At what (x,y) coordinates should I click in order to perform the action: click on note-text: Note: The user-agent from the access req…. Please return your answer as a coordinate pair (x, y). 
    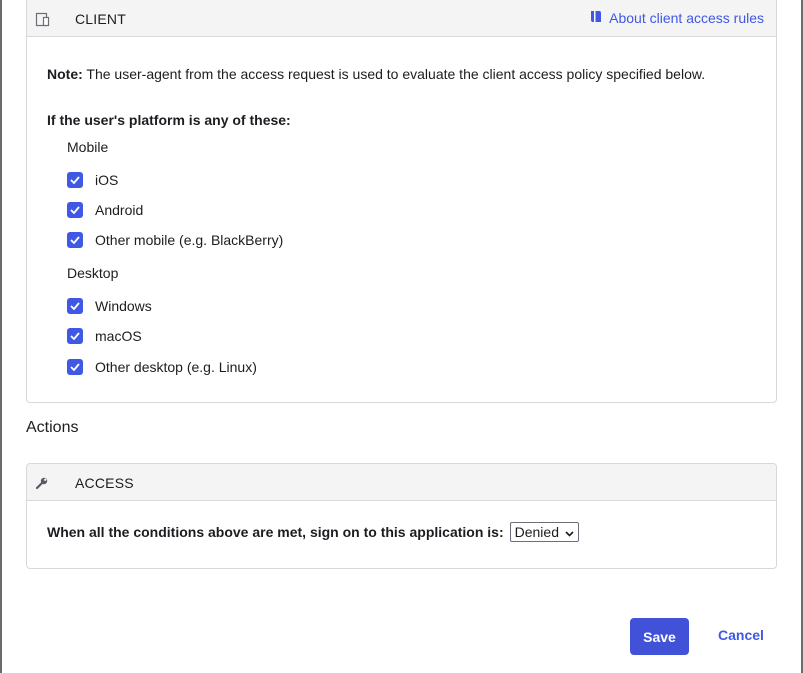
    Looking at the image, I should click on (376, 74).